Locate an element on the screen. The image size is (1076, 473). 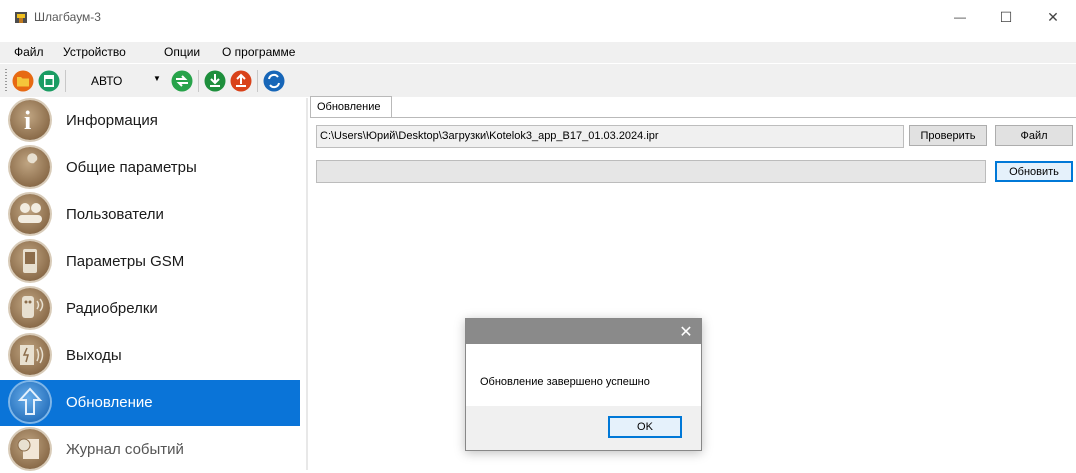
message-dialog: ✕ Обновление завершено успешно OK is located at coordinates (583, 384).